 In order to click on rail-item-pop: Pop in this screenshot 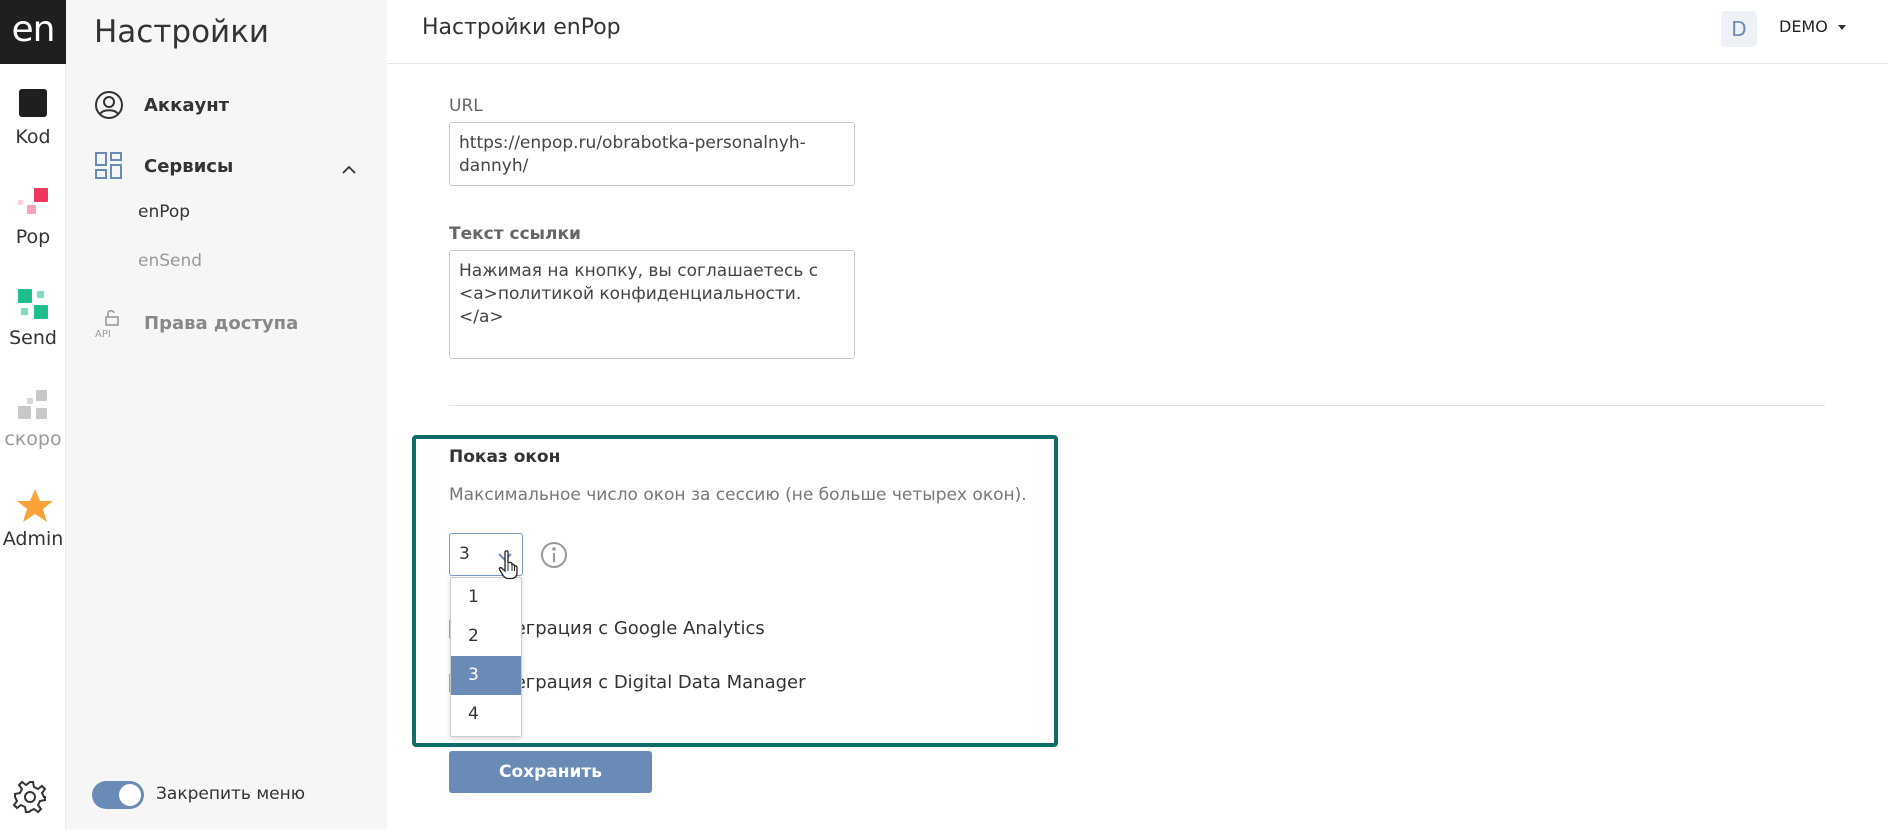, I will do `click(33, 217)`.